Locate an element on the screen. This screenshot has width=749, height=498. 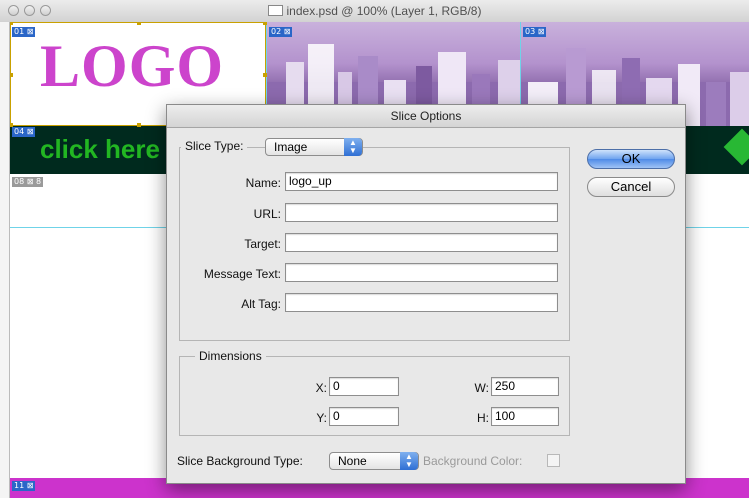
slice-tag-04: 04 ⊠ is located at coordinates (24, 132).